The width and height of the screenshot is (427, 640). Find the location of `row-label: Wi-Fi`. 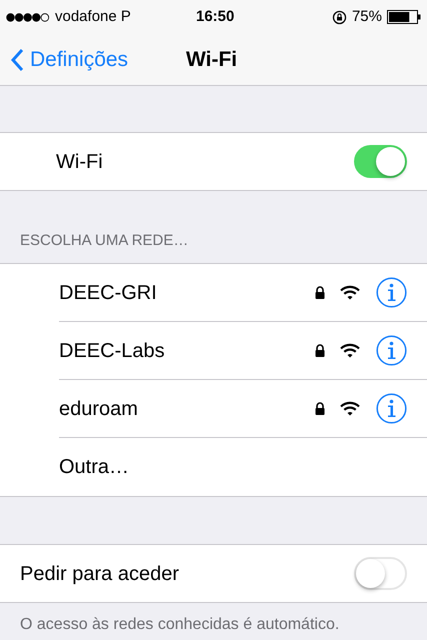

row-label: Wi-Fi is located at coordinates (79, 162).